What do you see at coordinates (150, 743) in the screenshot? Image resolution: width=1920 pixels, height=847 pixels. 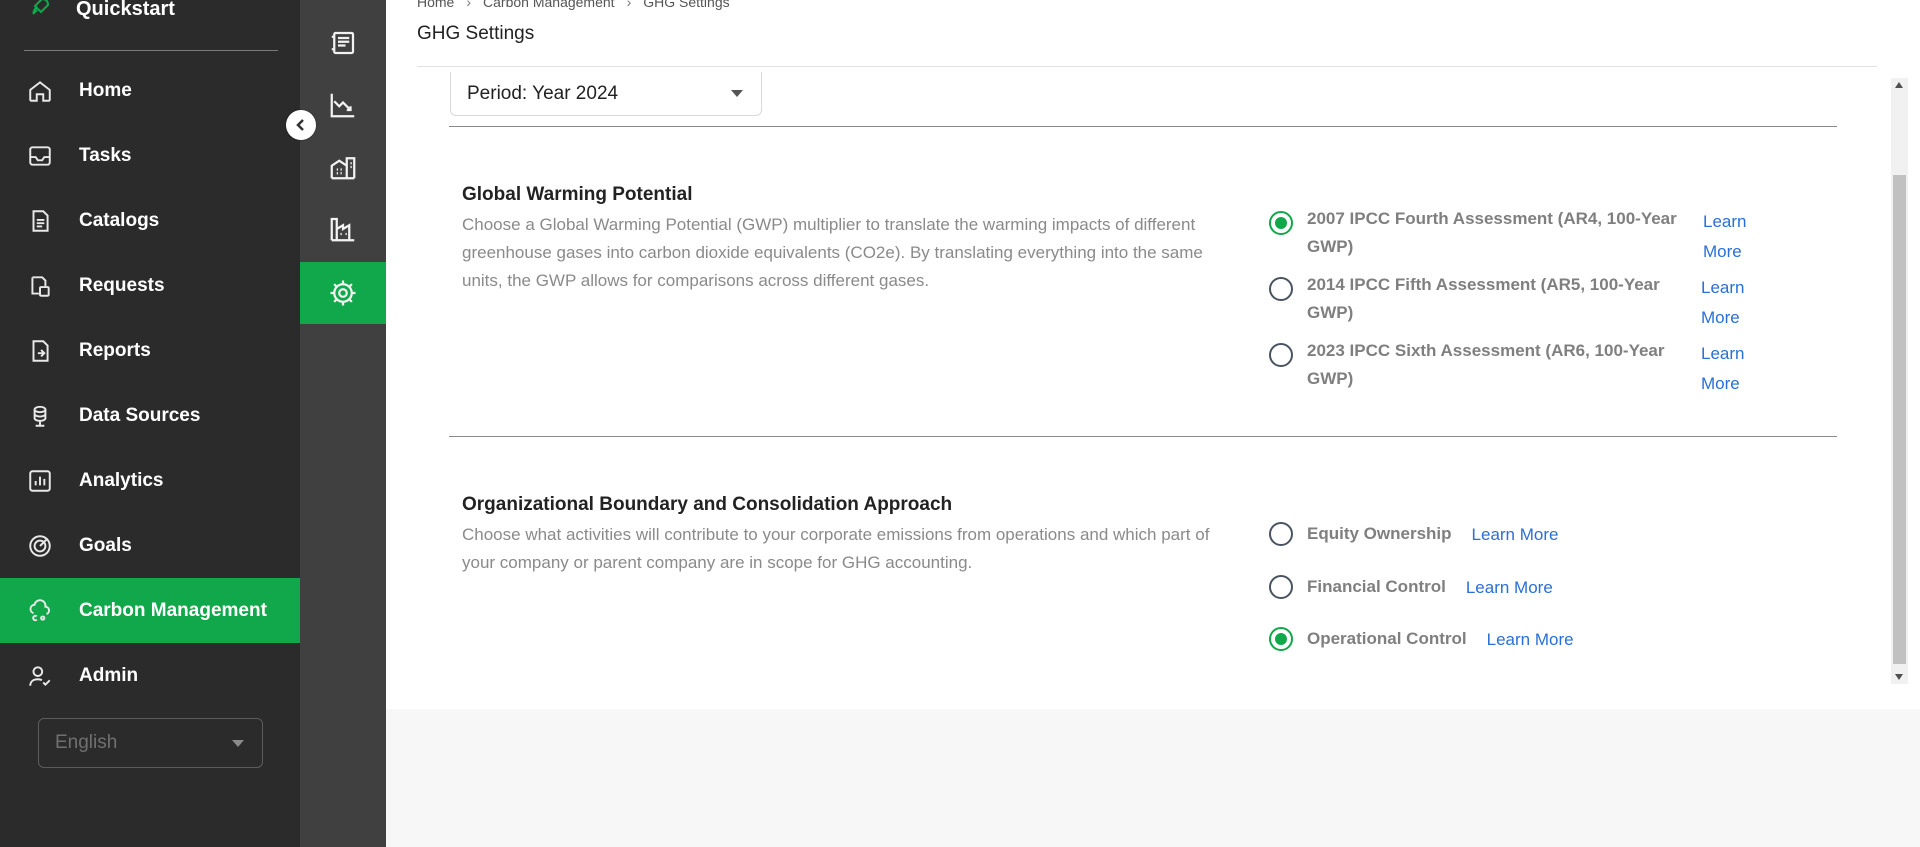 I see `language-select: English` at bounding box center [150, 743].